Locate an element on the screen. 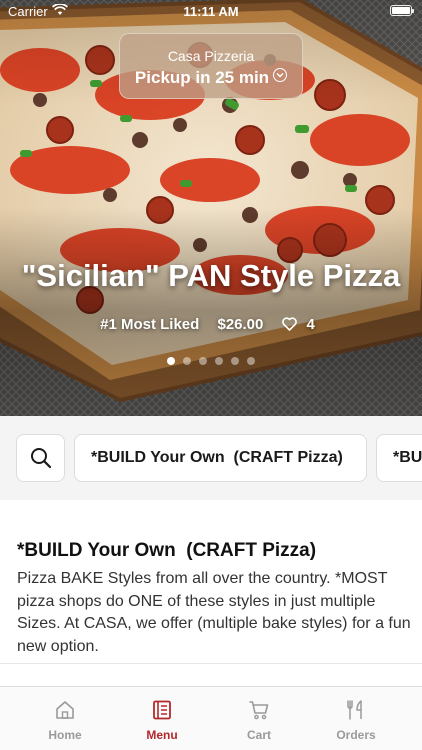 The image size is (422, 750). category-pill-build-your-own: *BUILD Your Own (CRAFT Pizza) is located at coordinates (220, 458).